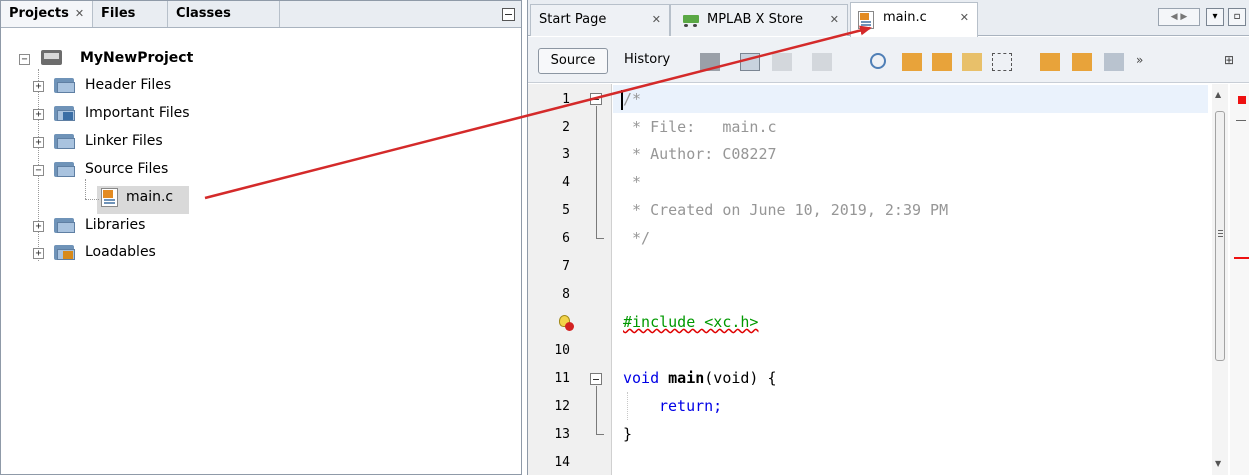  What do you see at coordinates (65, 113) in the screenshot?
I see `important-folder-icon` at bounding box center [65, 113].